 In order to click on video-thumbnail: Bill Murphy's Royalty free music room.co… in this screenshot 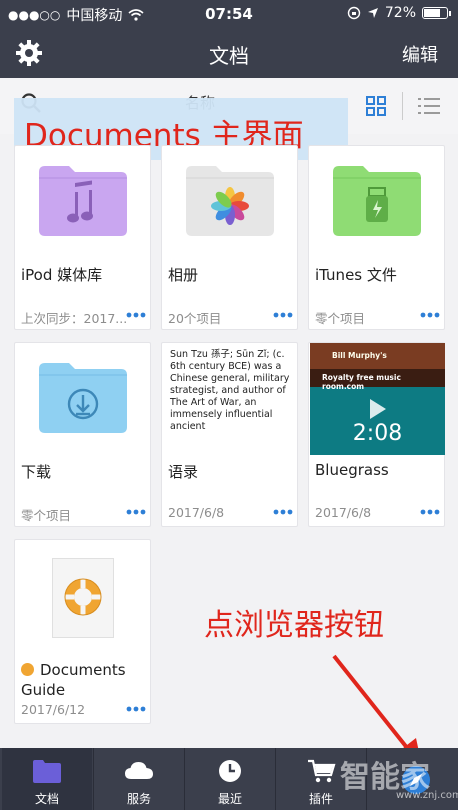, I will do `click(377, 399)`.